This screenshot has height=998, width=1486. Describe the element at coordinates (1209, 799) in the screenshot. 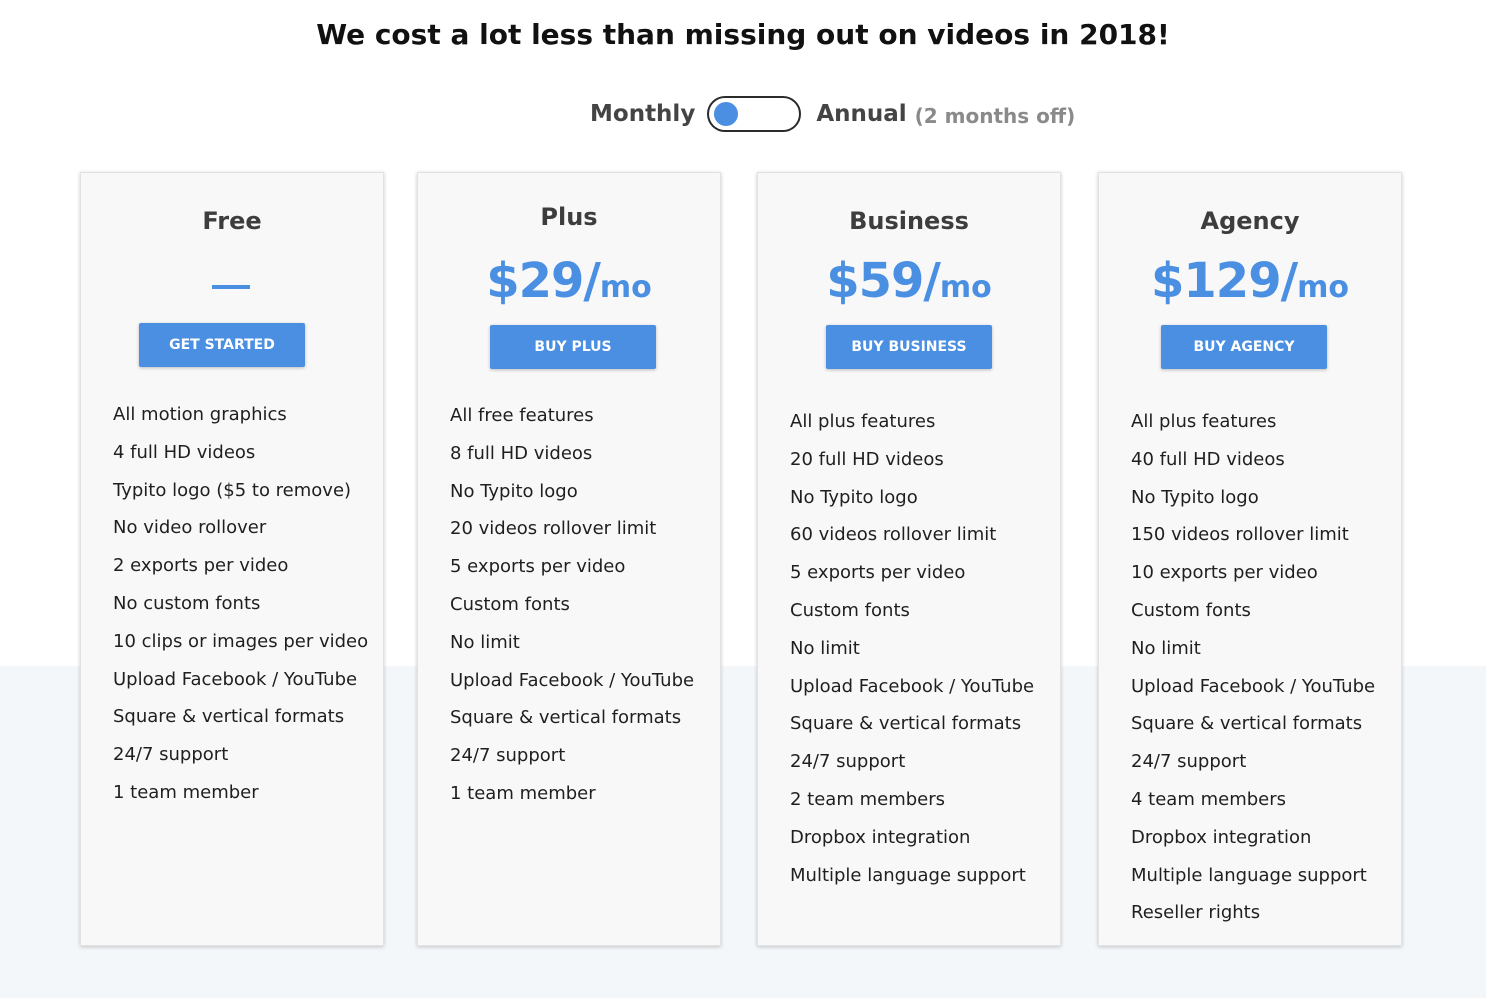

I see `feature-item: 4 team members` at that location.